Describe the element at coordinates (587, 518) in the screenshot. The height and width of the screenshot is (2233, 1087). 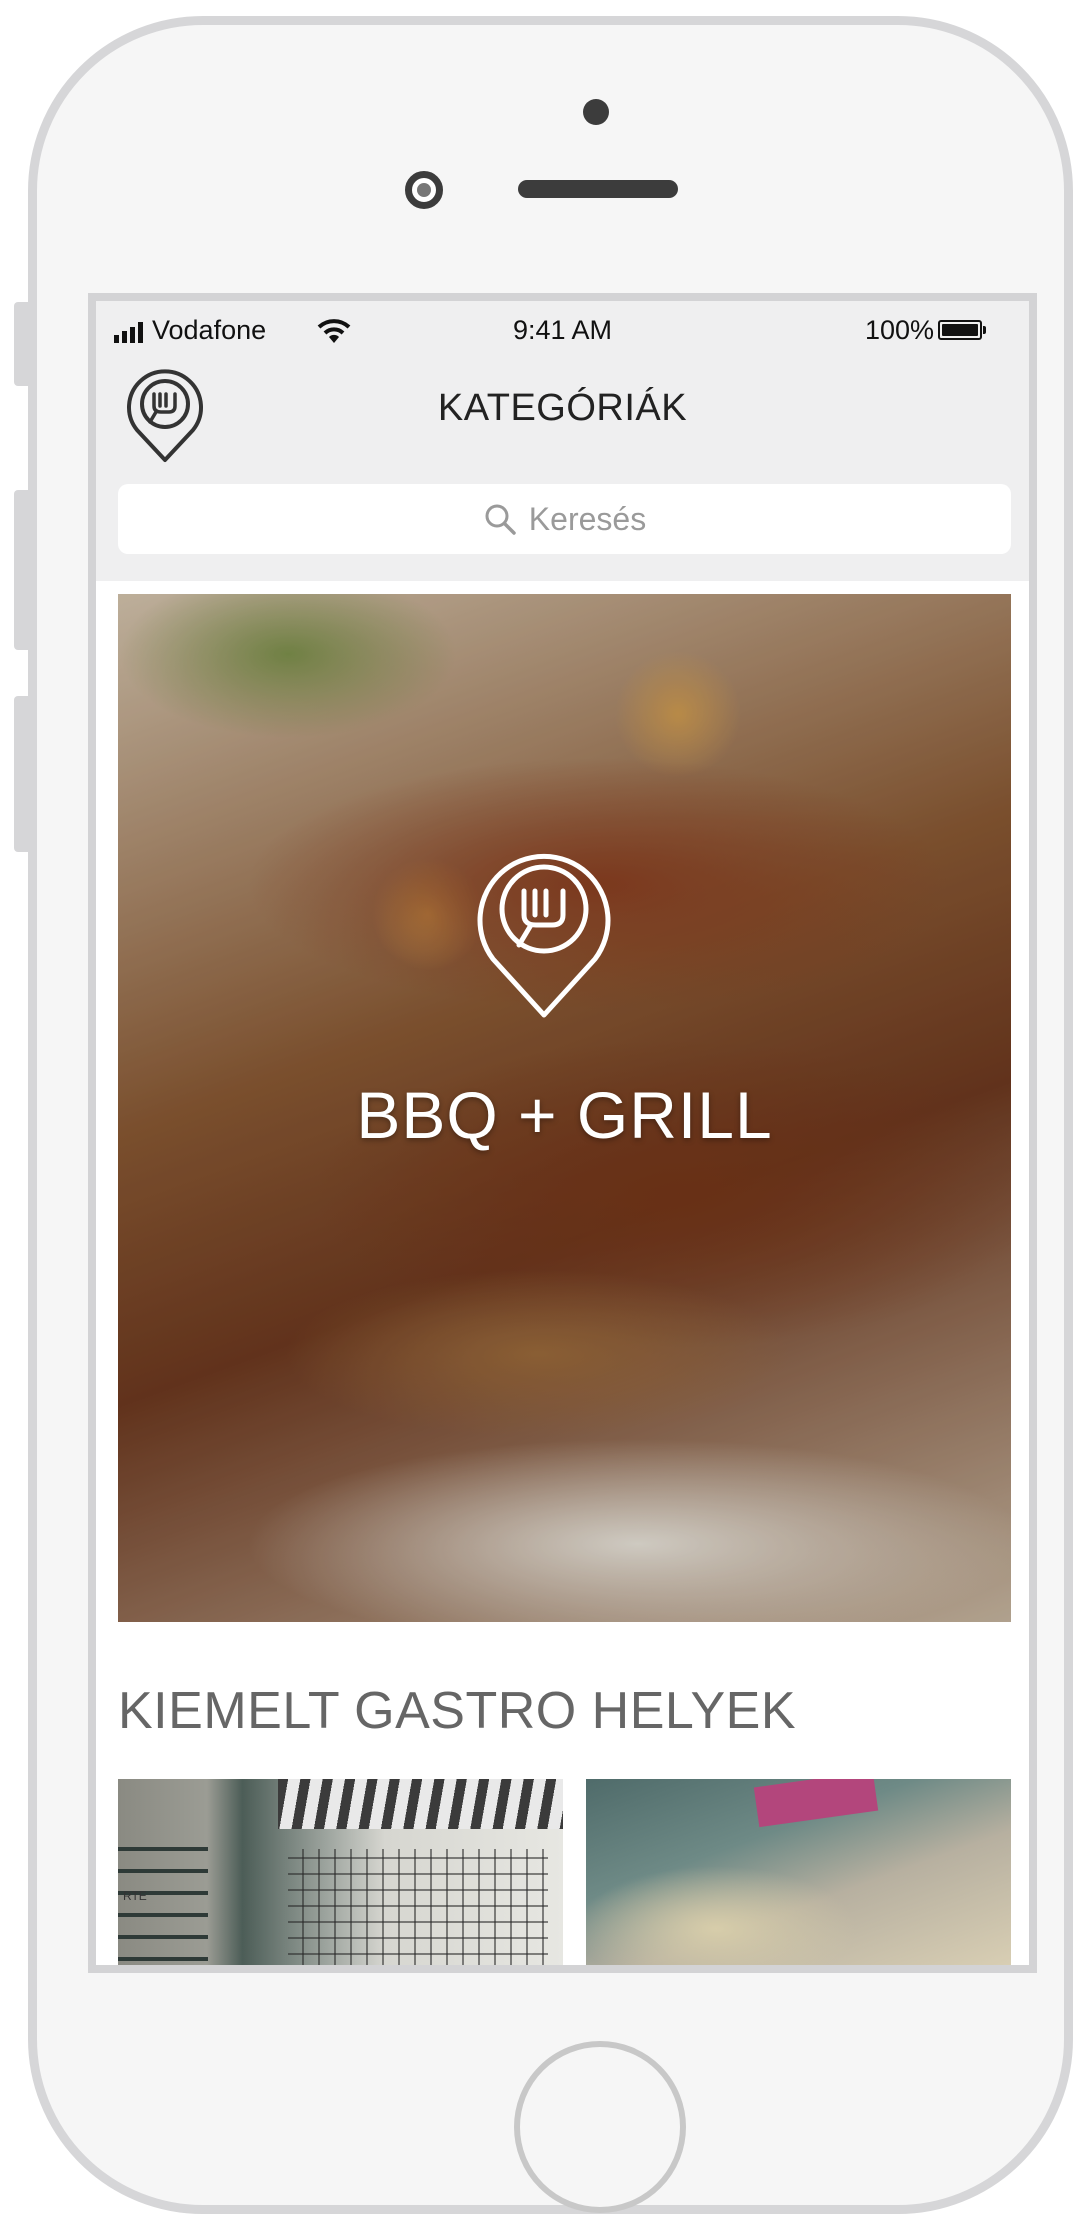
I see `search-placeholder: Keresés` at that location.